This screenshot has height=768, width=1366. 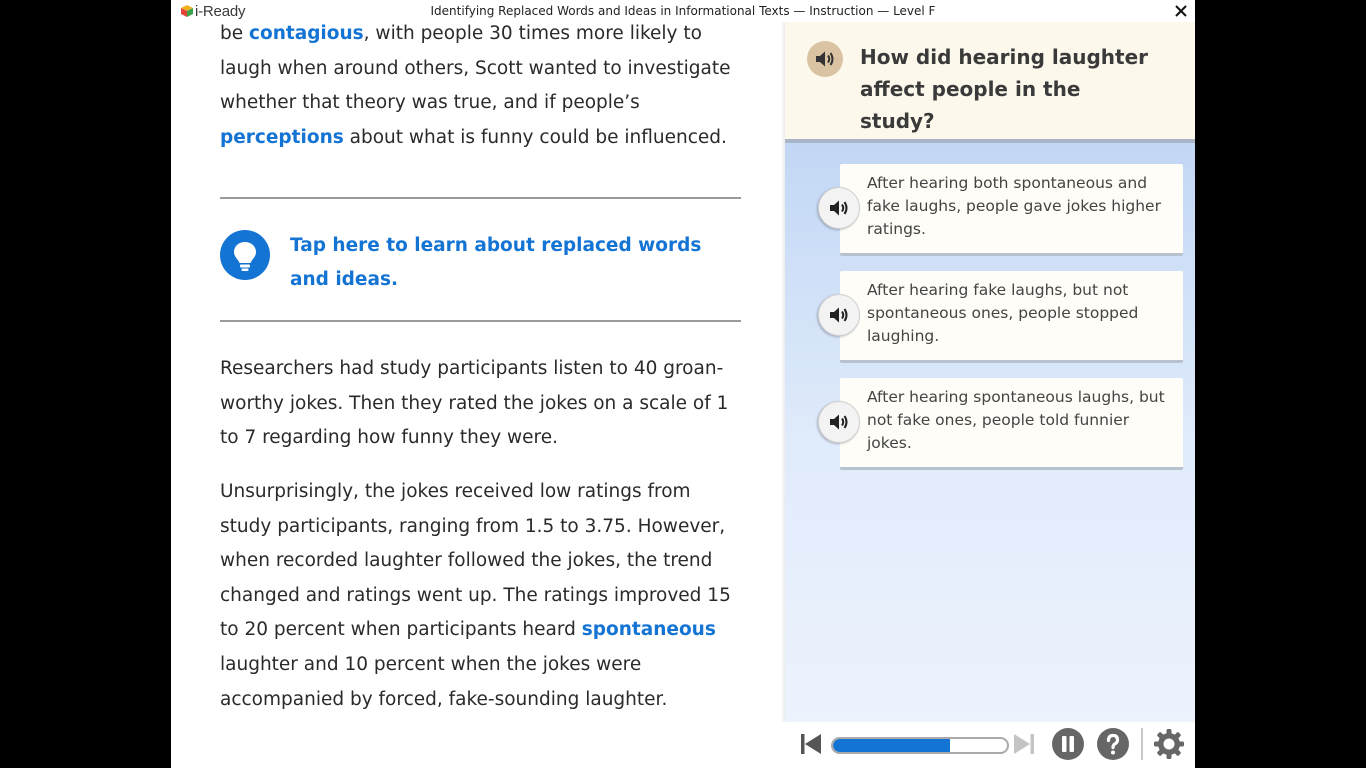 What do you see at coordinates (245, 255) in the screenshot?
I see `lightbulb-icon` at bounding box center [245, 255].